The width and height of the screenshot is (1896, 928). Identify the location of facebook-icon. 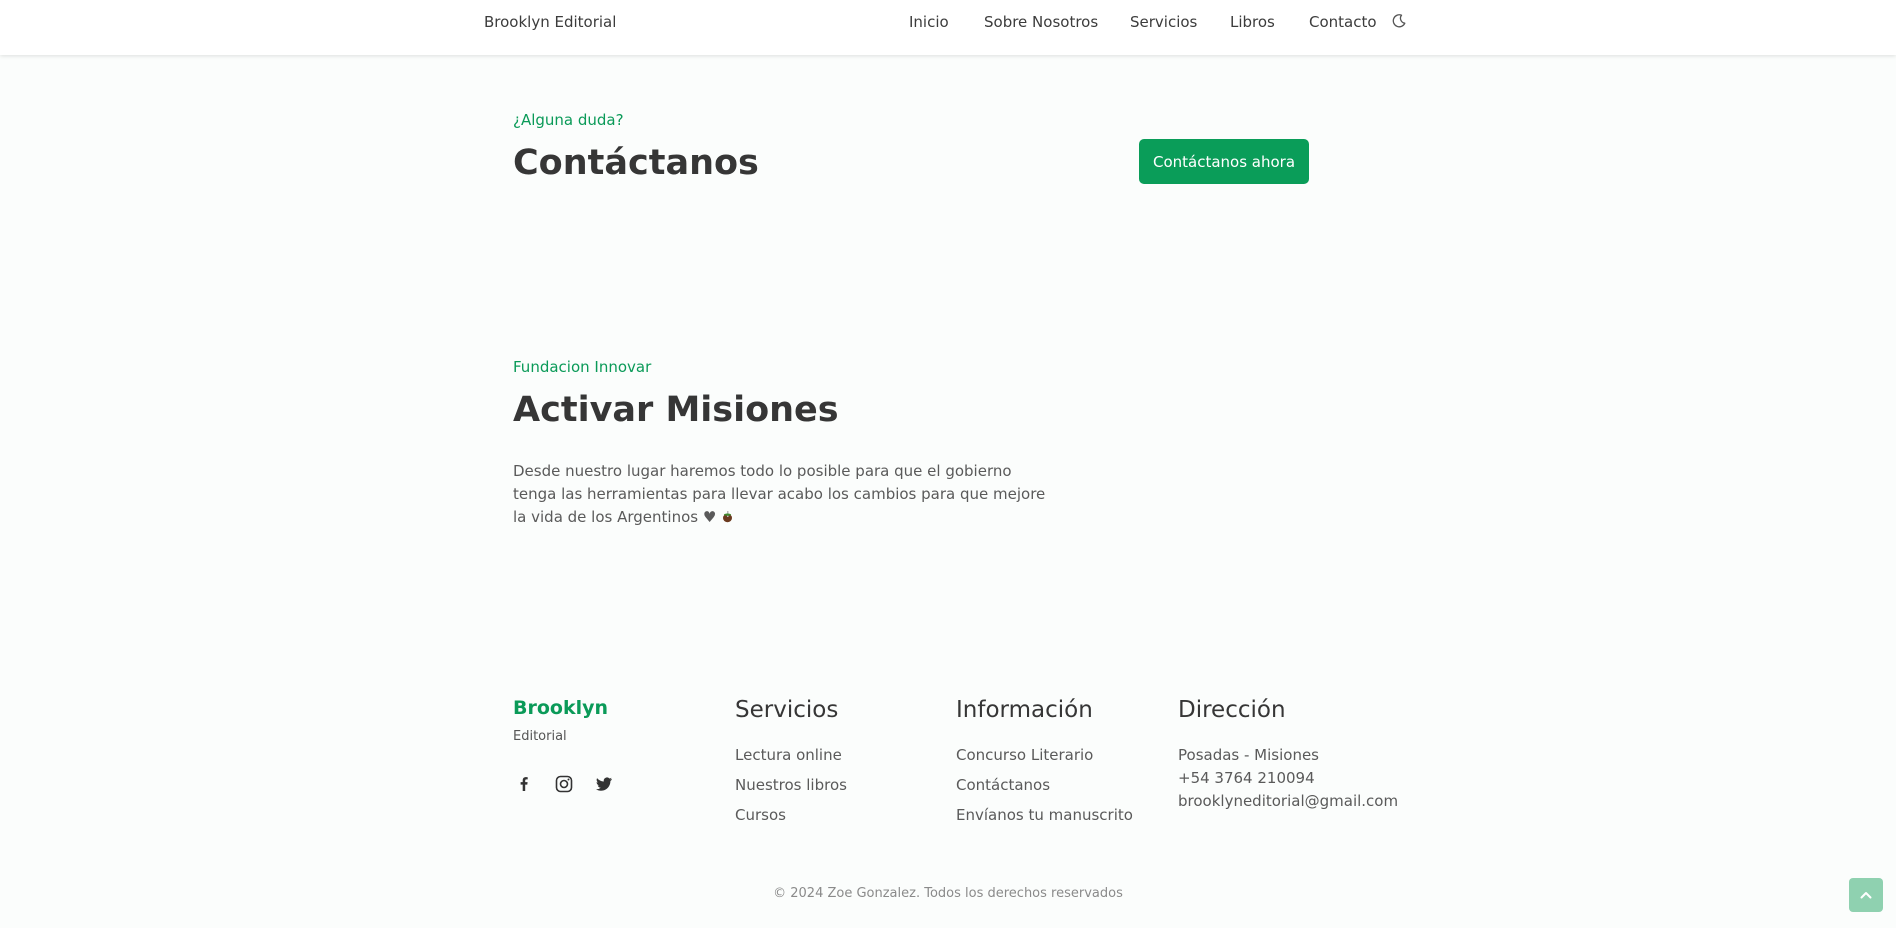
(524, 784).